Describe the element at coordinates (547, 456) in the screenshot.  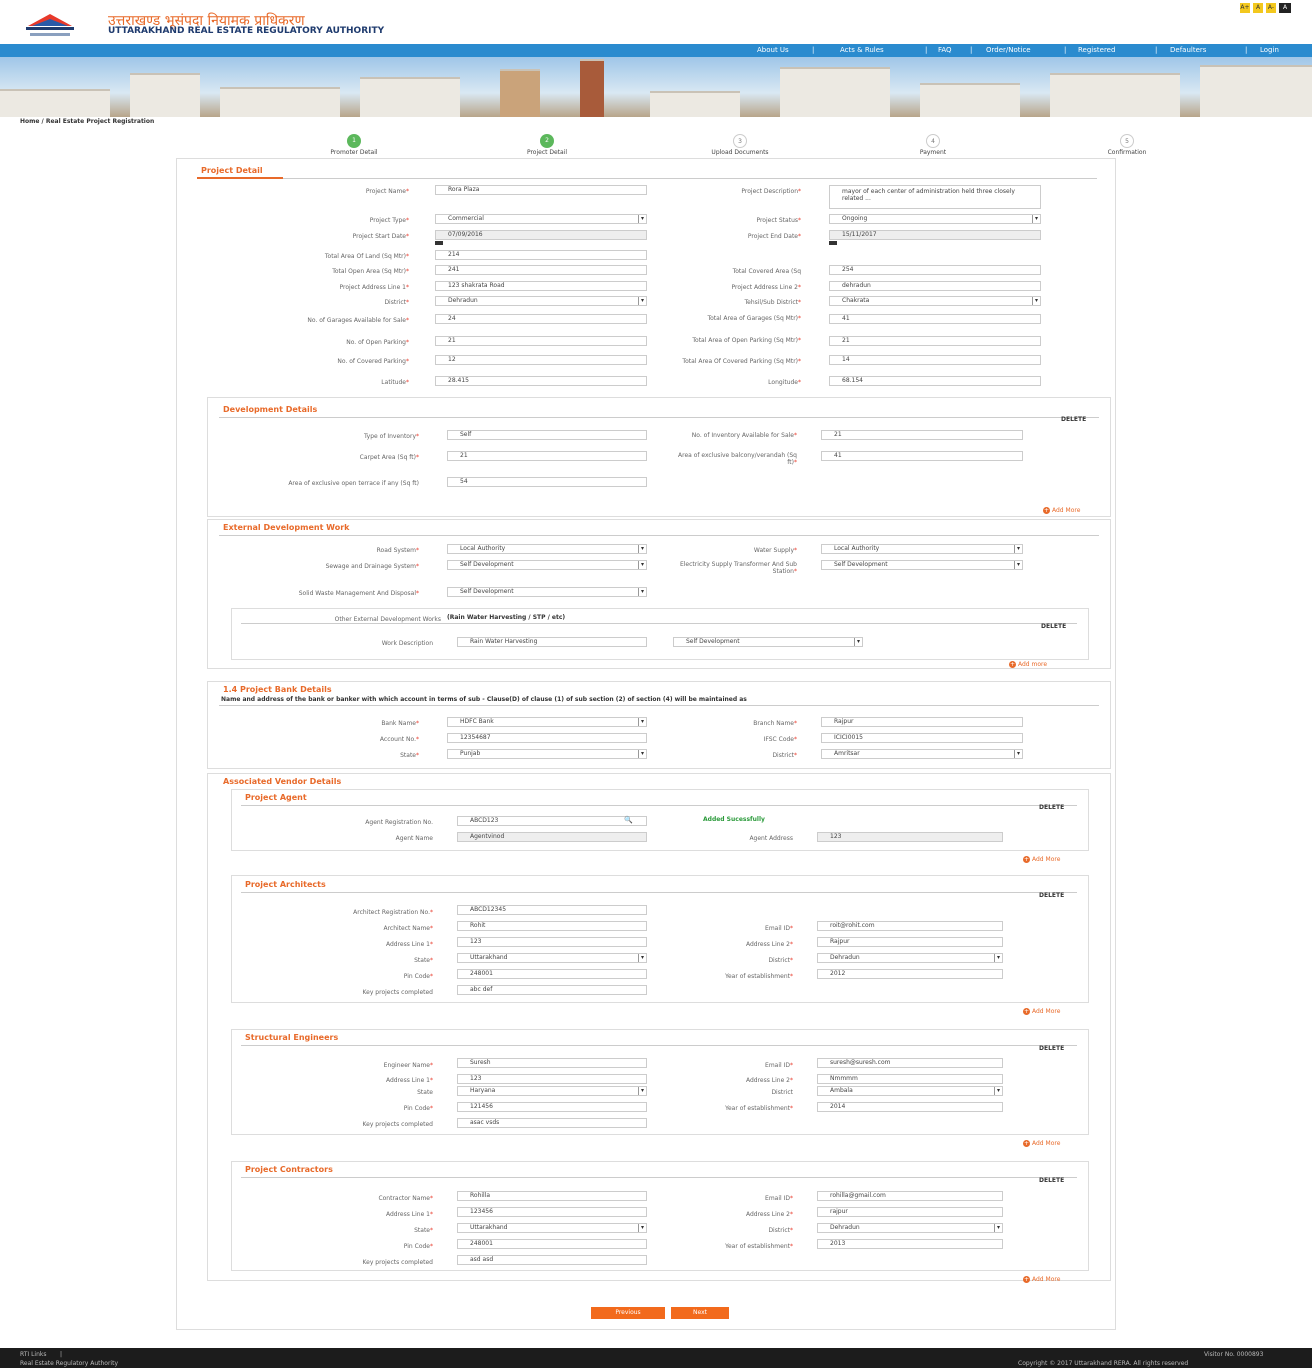
I see `carpet-area-input: 21` at that location.